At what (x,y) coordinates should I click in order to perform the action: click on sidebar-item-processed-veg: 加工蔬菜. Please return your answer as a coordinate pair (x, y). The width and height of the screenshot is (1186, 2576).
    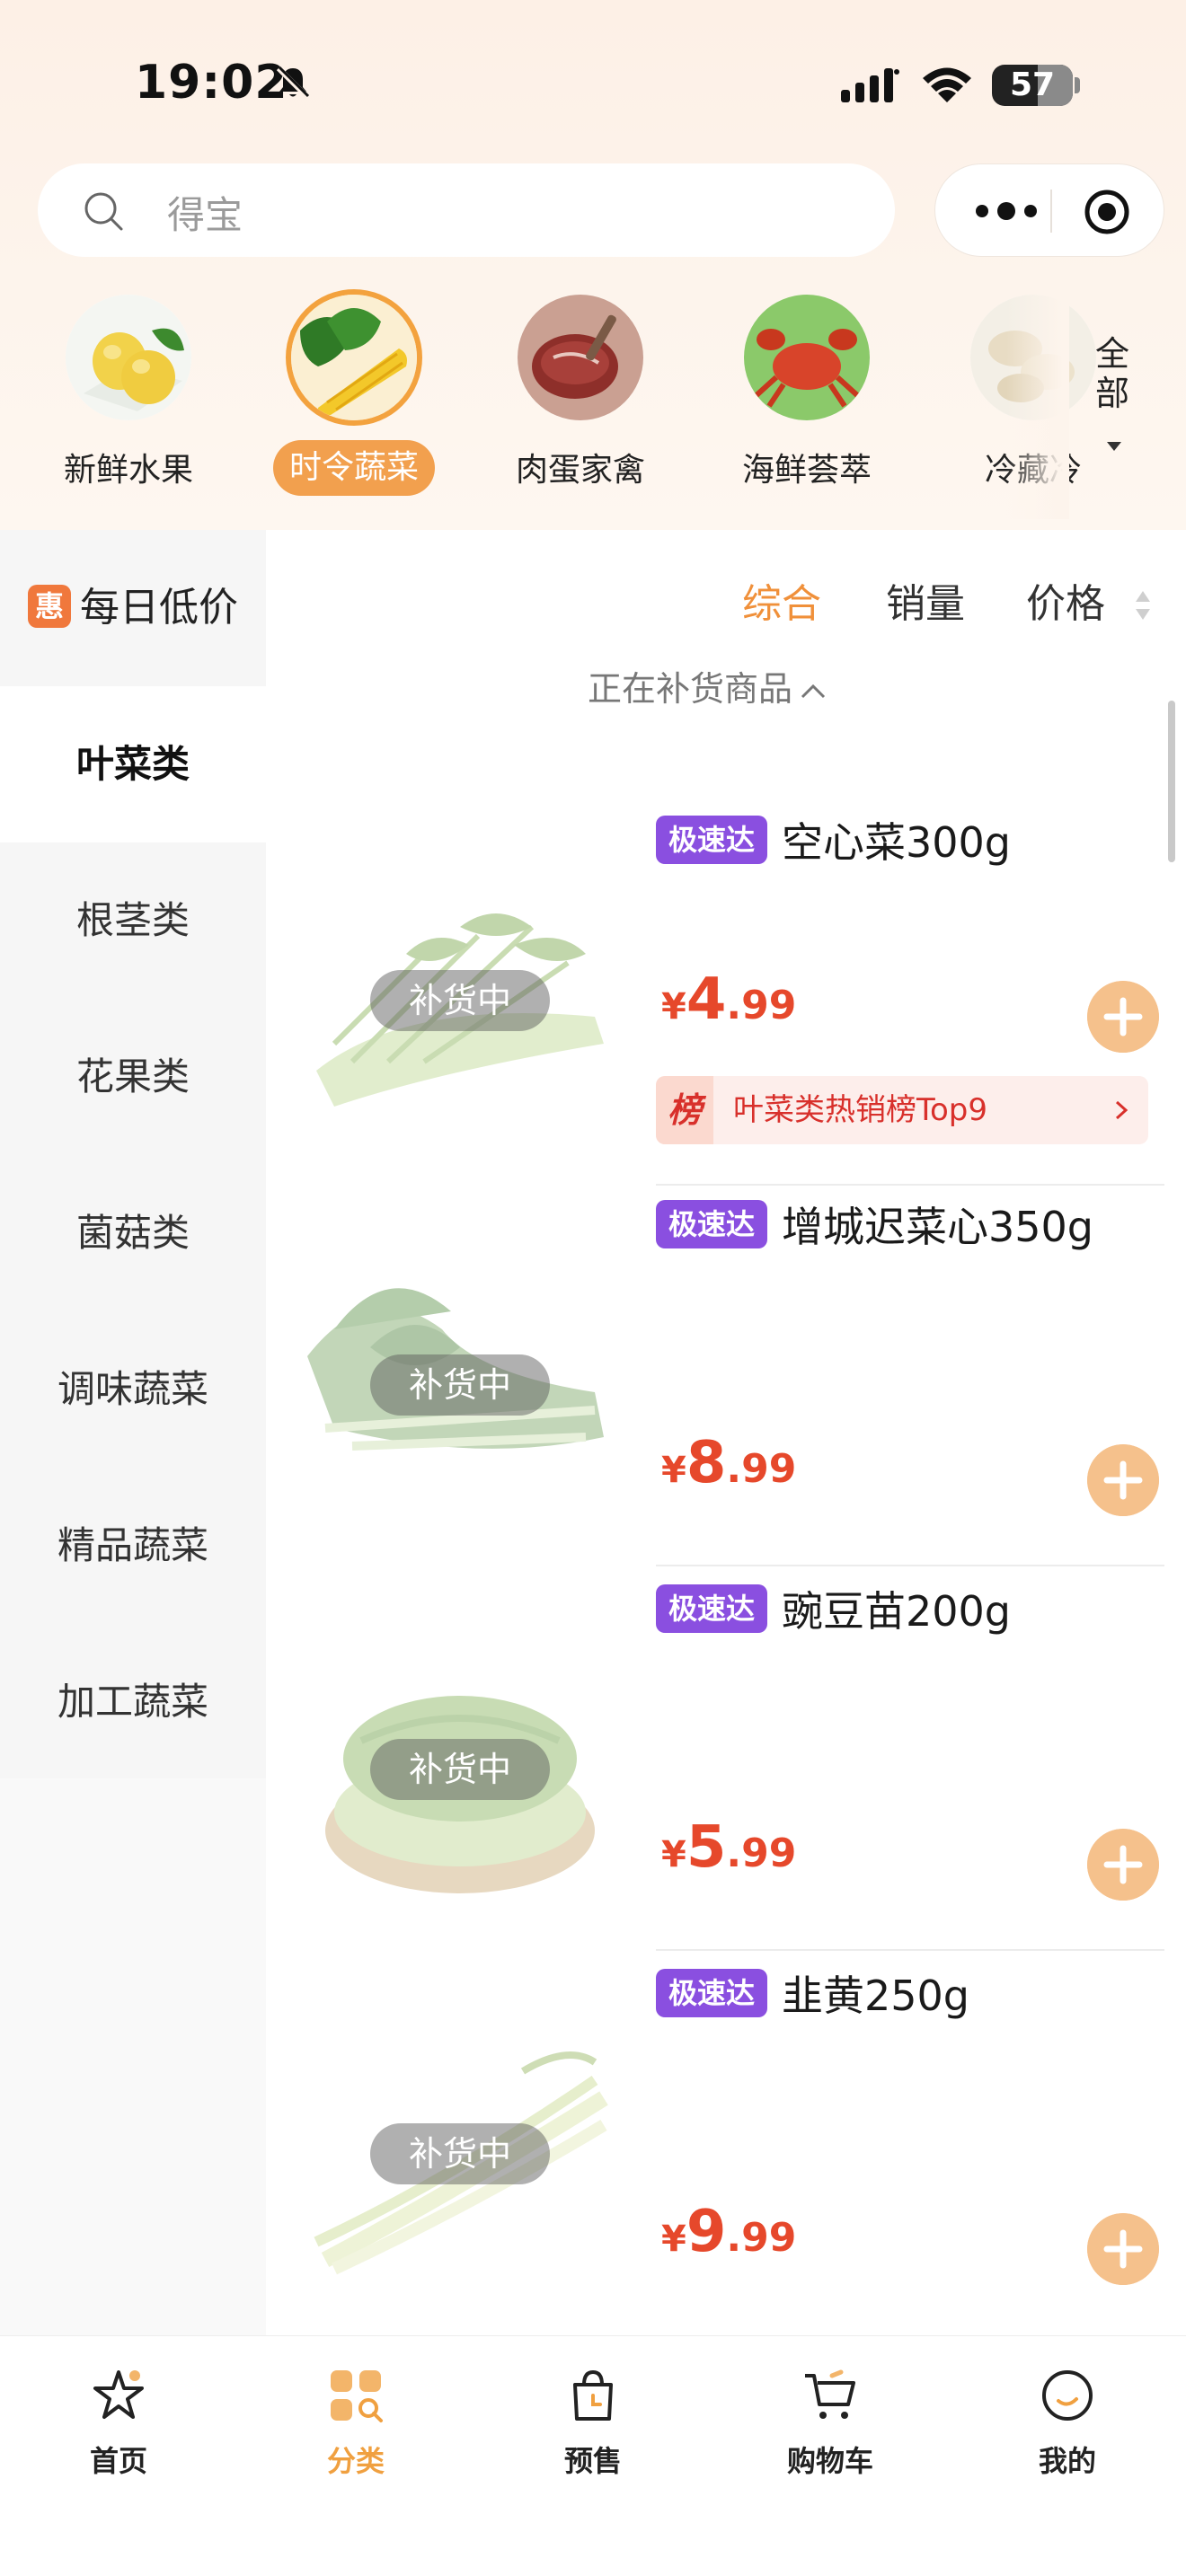
    Looking at the image, I should click on (133, 1702).